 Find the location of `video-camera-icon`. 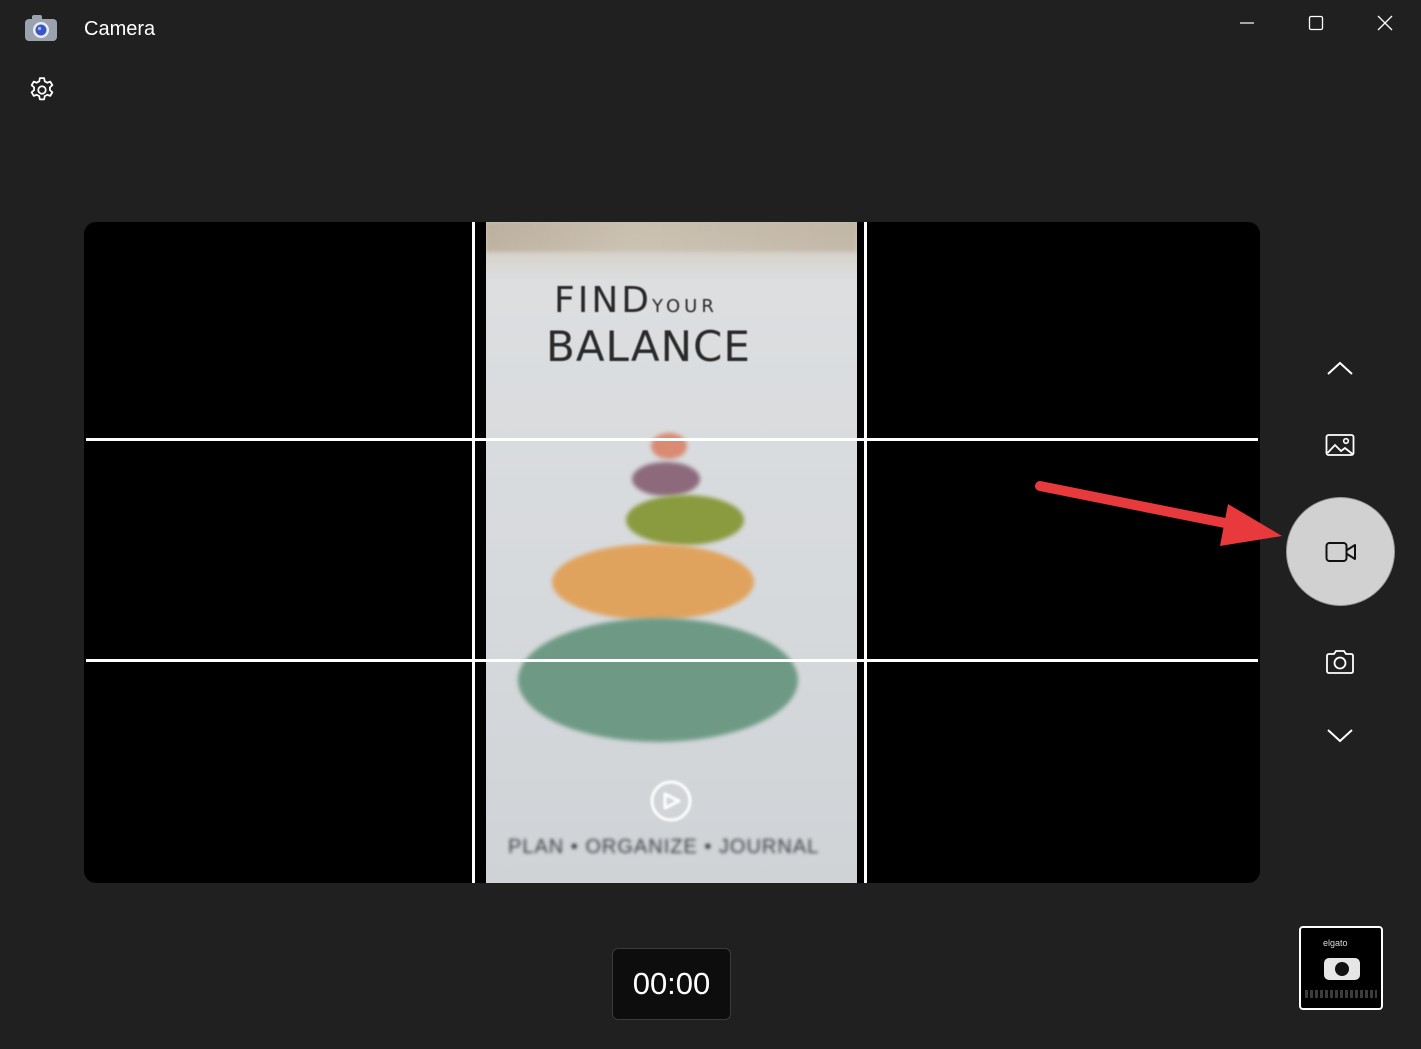

video-camera-icon is located at coordinates (1340, 551).